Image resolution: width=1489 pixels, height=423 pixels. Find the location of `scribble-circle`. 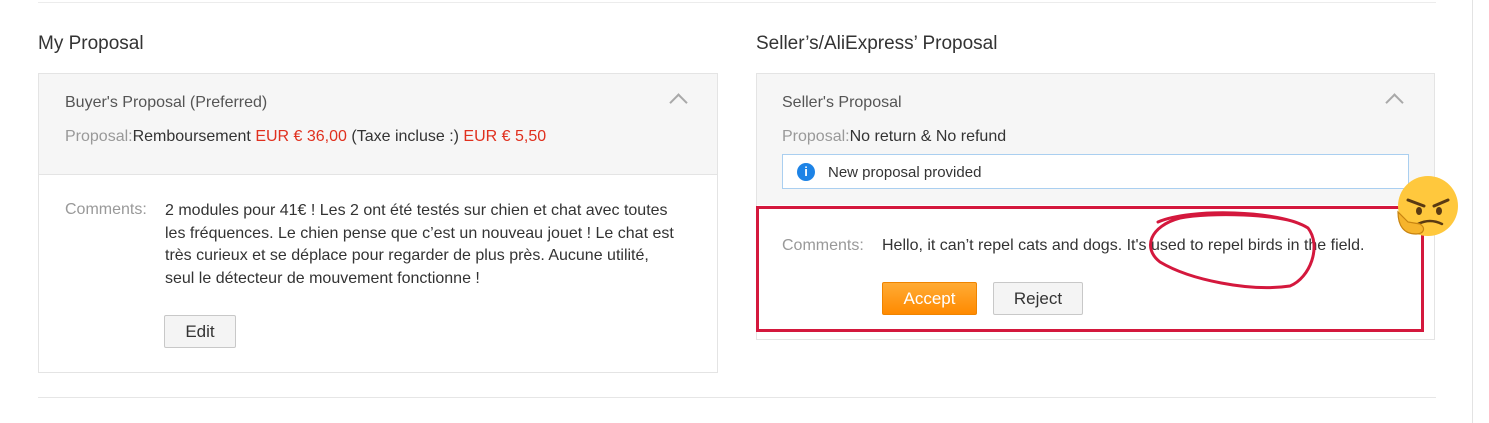

scribble-circle is located at coordinates (1232, 250).